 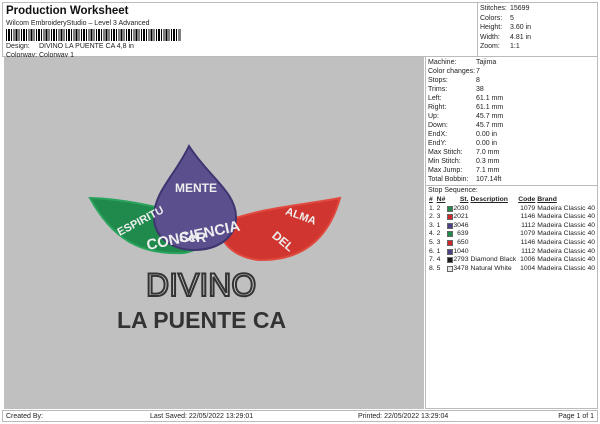 What do you see at coordinates (201, 285) in the screenshot?
I see `divino-text: DIVINO` at bounding box center [201, 285].